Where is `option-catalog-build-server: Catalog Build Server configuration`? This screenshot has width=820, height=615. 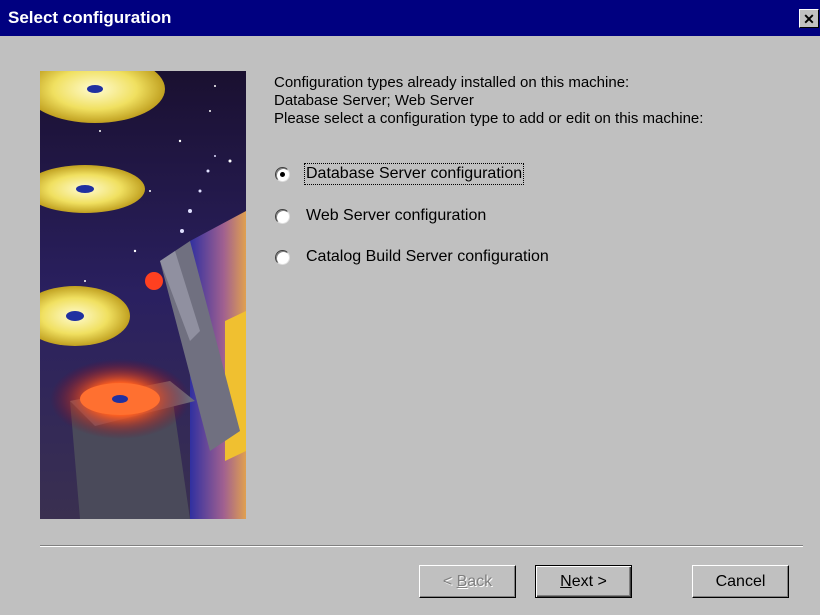 option-catalog-build-server: Catalog Build Server configuration is located at coordinates (412, 257).